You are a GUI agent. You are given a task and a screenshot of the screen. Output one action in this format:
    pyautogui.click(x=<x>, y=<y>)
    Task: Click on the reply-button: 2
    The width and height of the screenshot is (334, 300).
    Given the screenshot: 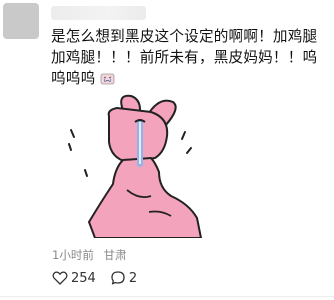 What is the action you would take?
    pyautogui.click(x=123, y=278)
    